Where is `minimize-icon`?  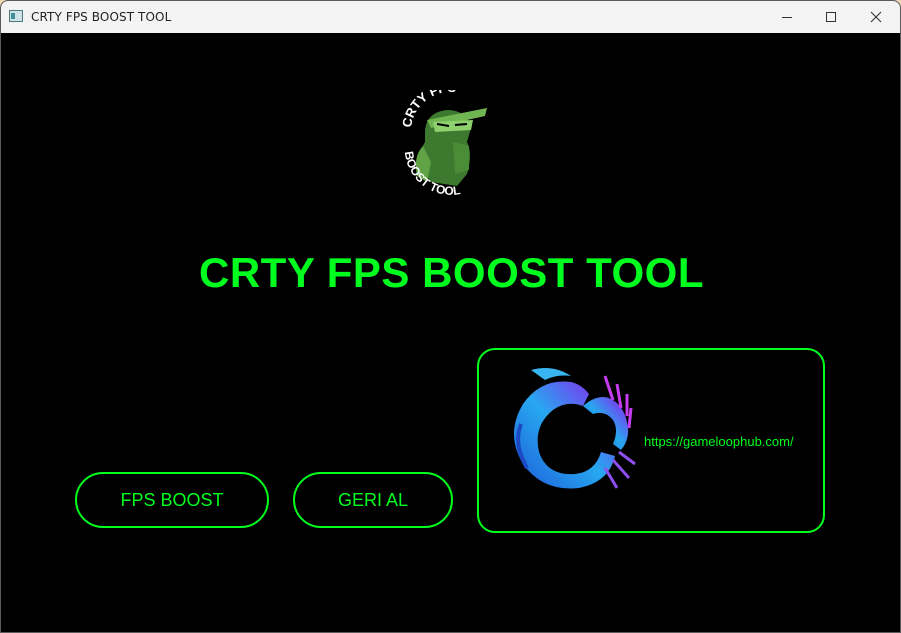
minimize-icon is located at coordinates (787, 17).